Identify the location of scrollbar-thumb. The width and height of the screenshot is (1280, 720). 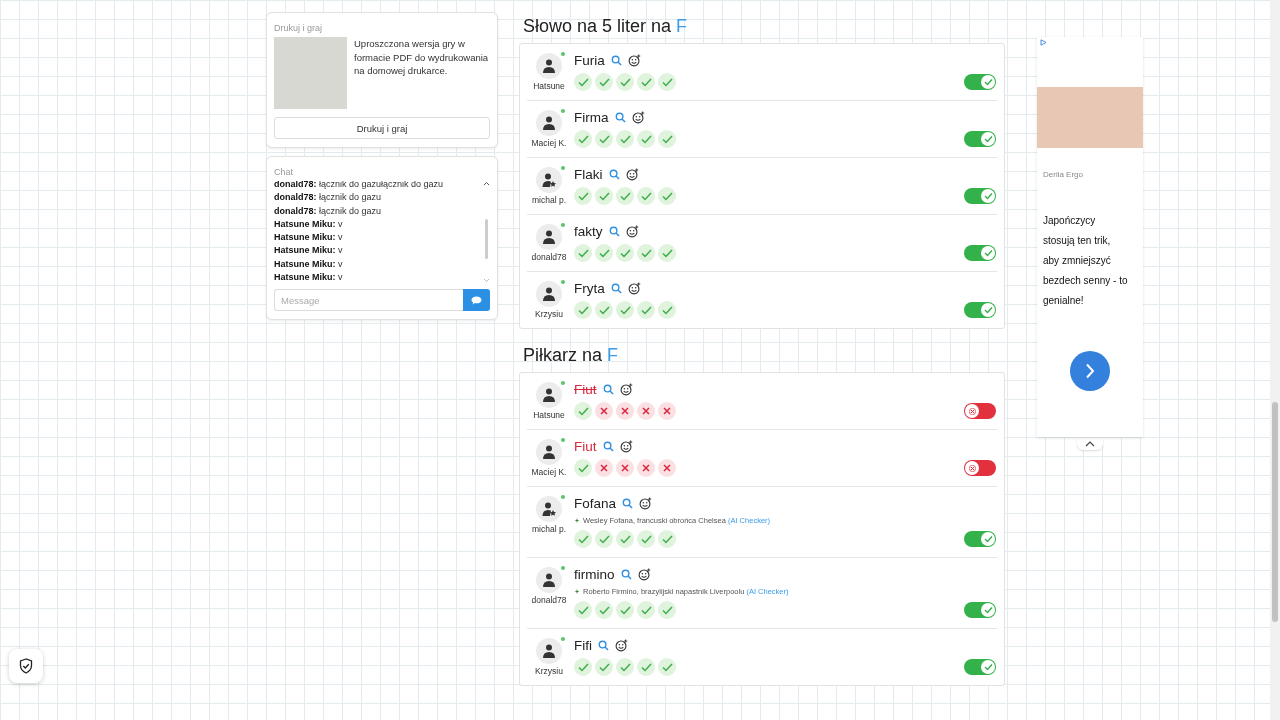
(486, 239).